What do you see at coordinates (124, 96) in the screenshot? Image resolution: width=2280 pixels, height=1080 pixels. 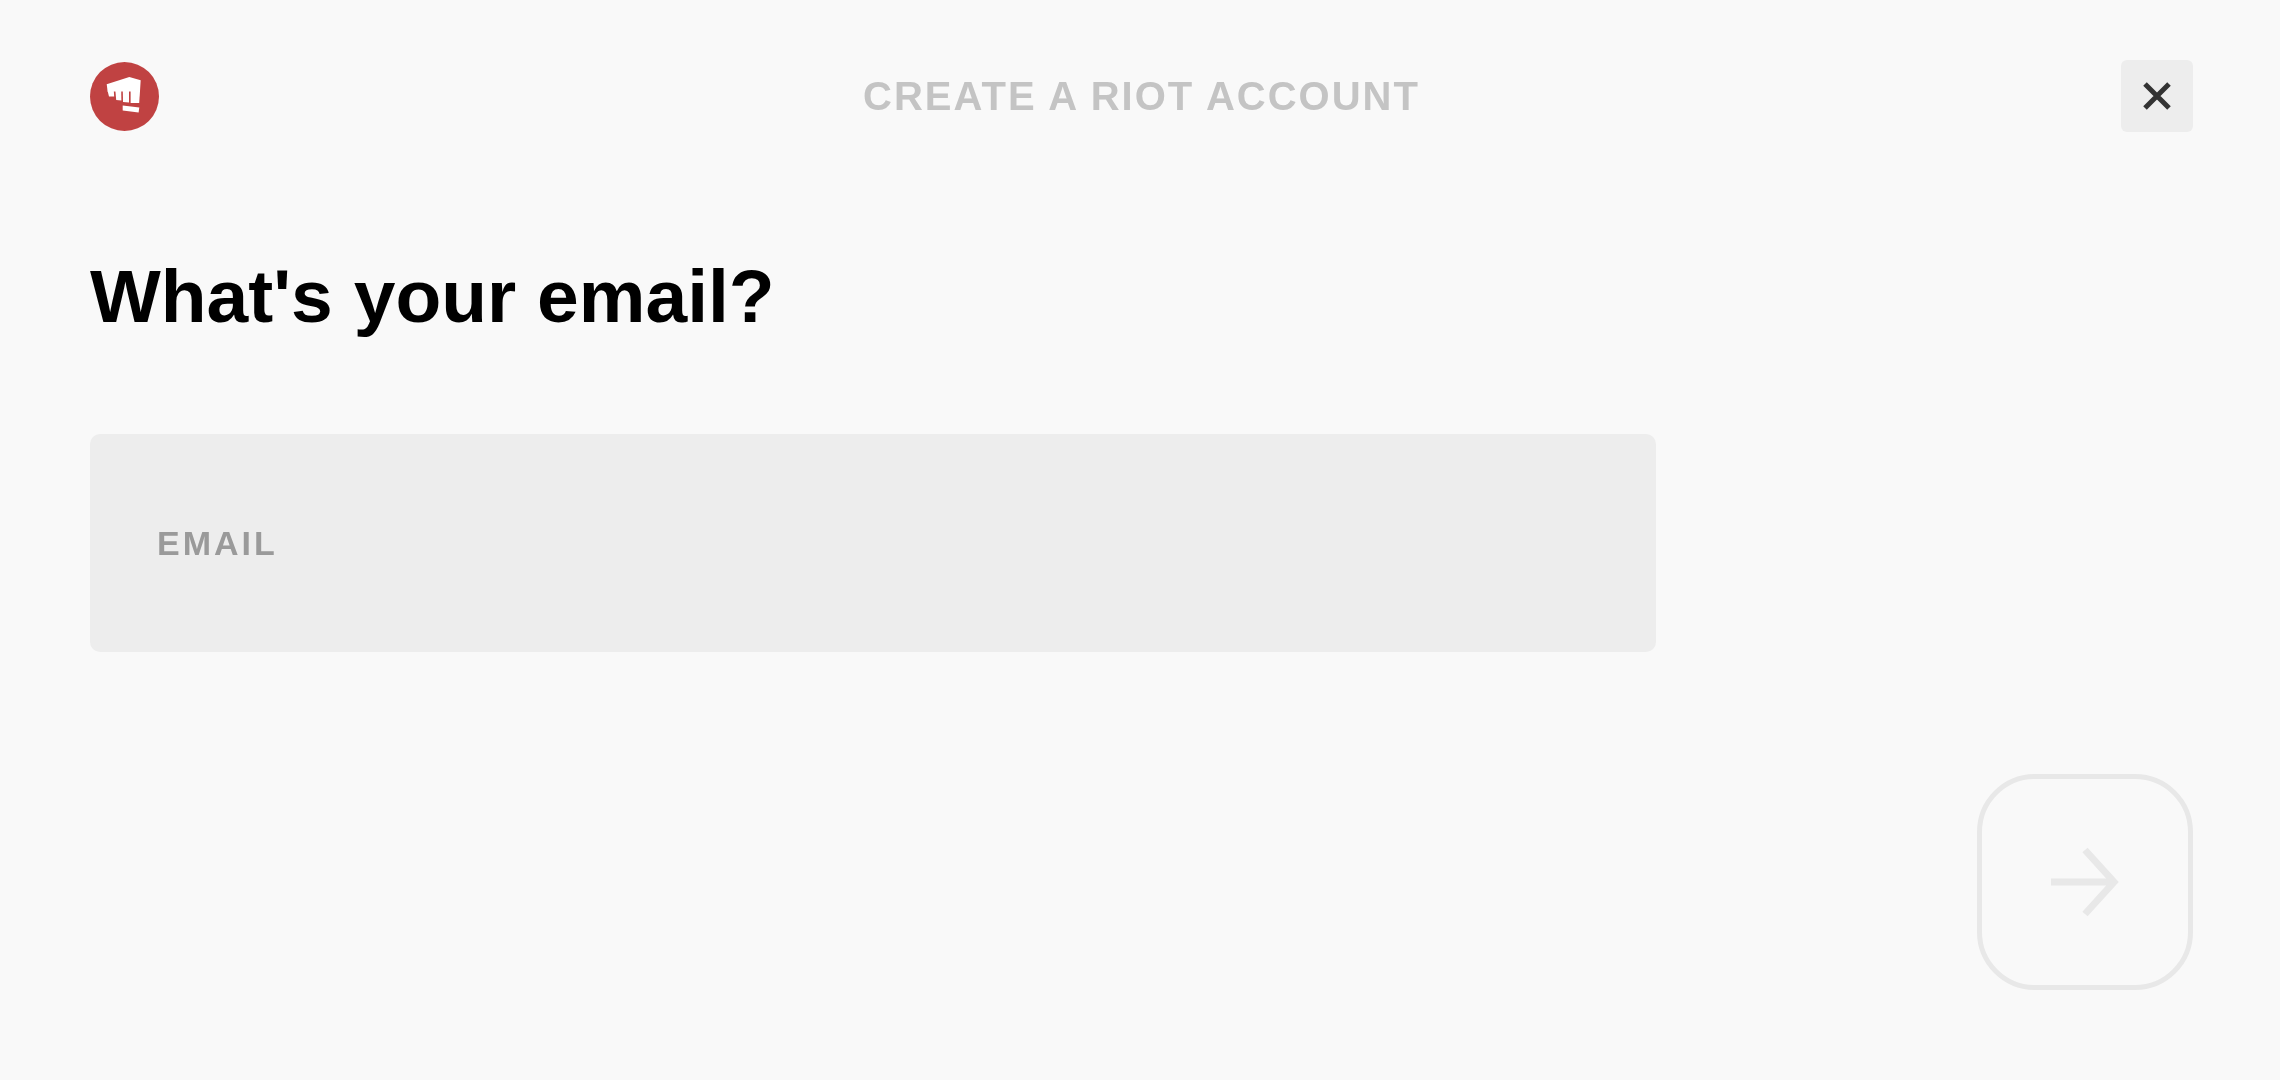 I see `fist-logo-icon` at bounding box center [124, 96].